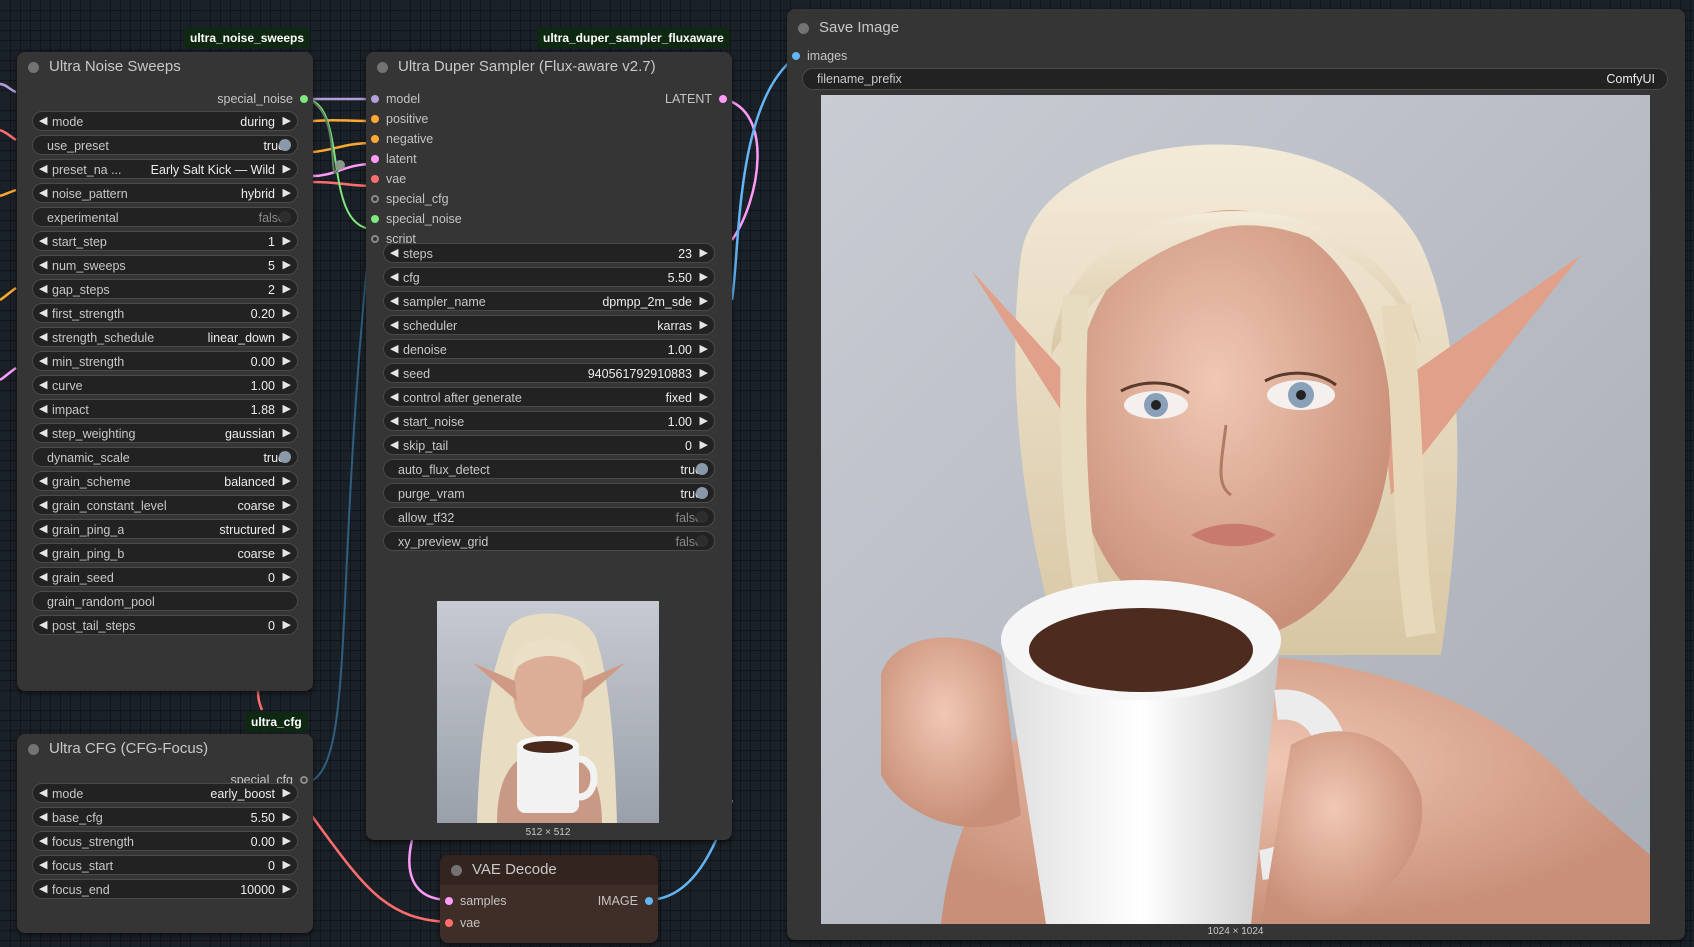 Image resolution: width=1694 pixels, height=947 pixels. Describe the element at coordinates (165, 481) in the screenshot. I see `widget-grain-scheme: ◀ grain_scheme balanced ▶` at that location.